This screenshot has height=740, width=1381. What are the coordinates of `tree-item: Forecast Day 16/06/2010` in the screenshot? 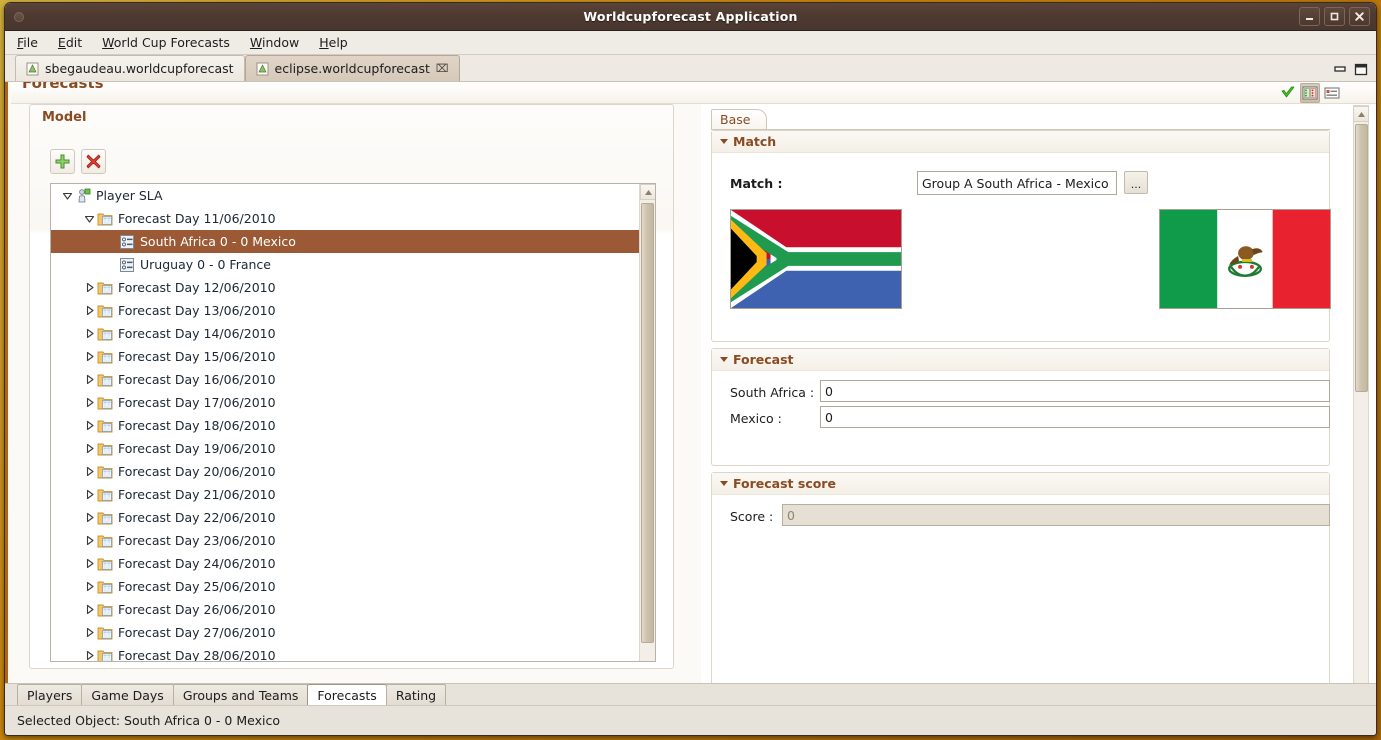 It's located at (345, 379).